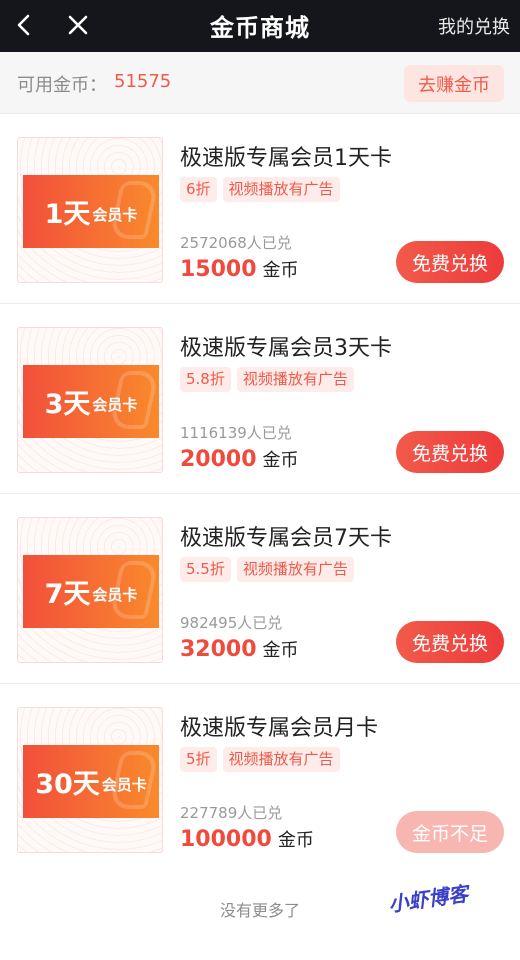  Describe the element at coordinates (218, 459) in the screenshot. I see `coin-price: 20000` at that location.